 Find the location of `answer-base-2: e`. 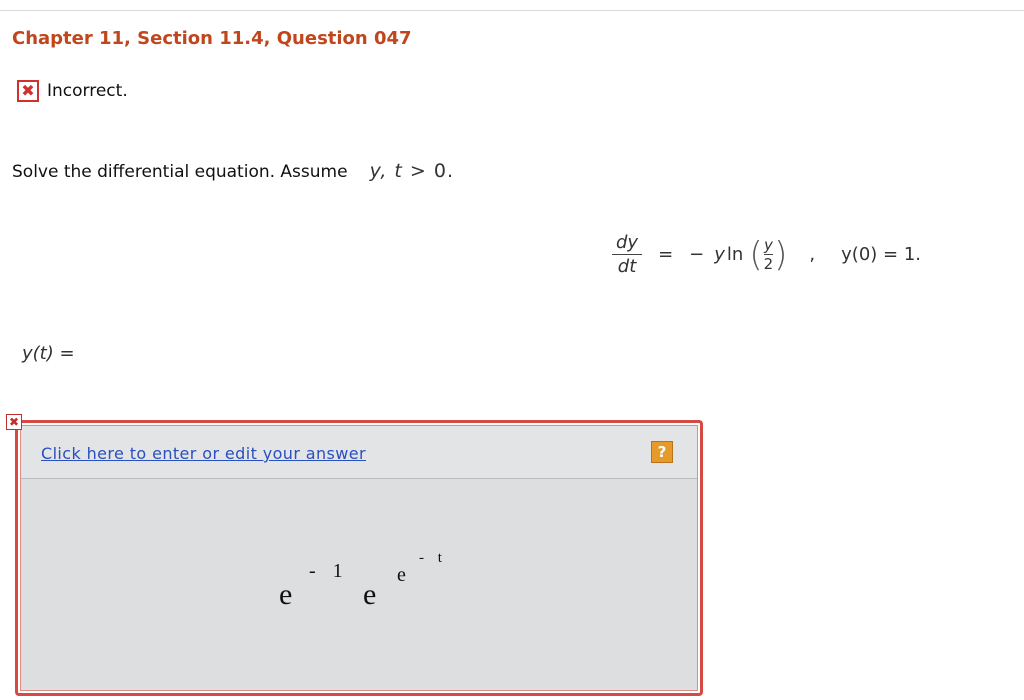

answer-base-2: e is located at coordinates (370, 594).